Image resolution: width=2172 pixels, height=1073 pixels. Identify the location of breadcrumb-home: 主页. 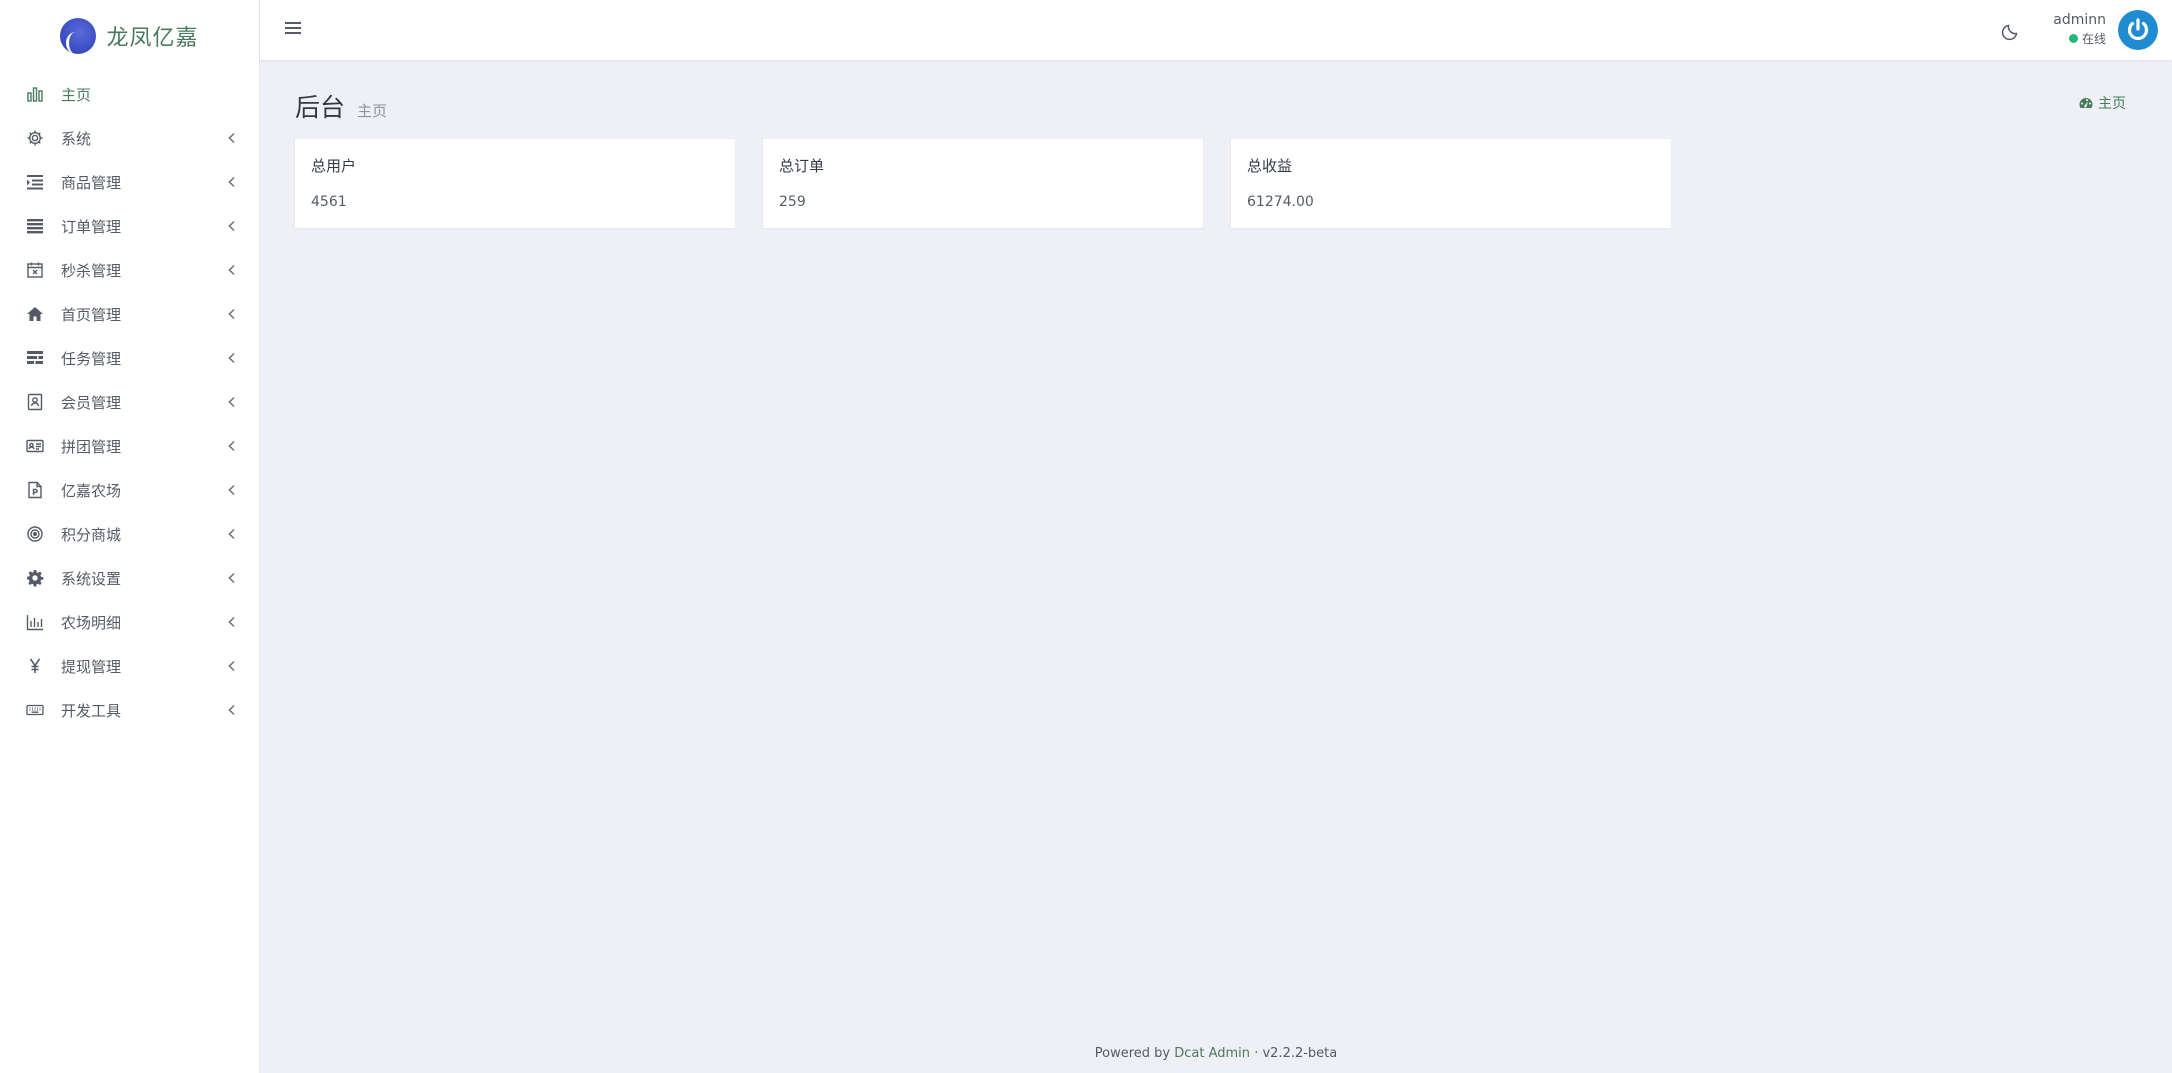
(2112, 104).